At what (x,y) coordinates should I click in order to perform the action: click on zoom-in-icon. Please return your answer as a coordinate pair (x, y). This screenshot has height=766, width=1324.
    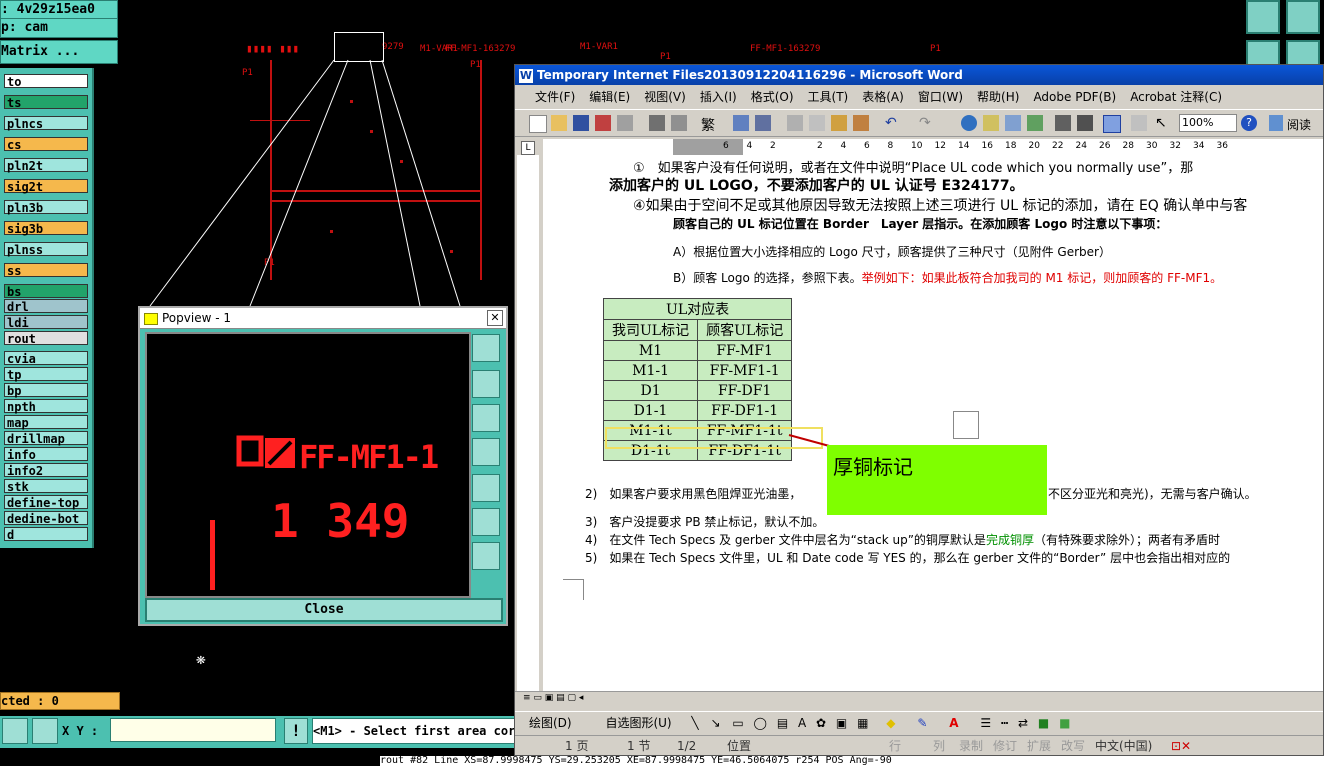
    Looking at the image, I should click on (486, 522).